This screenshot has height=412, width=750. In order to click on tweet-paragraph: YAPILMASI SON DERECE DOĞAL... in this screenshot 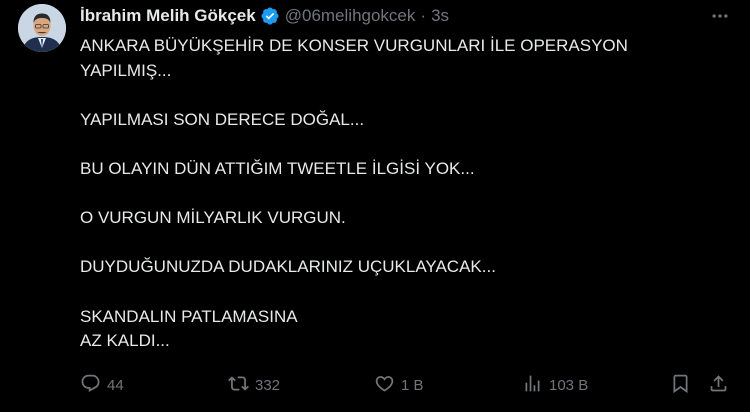, I will do `click(222, 119)`.